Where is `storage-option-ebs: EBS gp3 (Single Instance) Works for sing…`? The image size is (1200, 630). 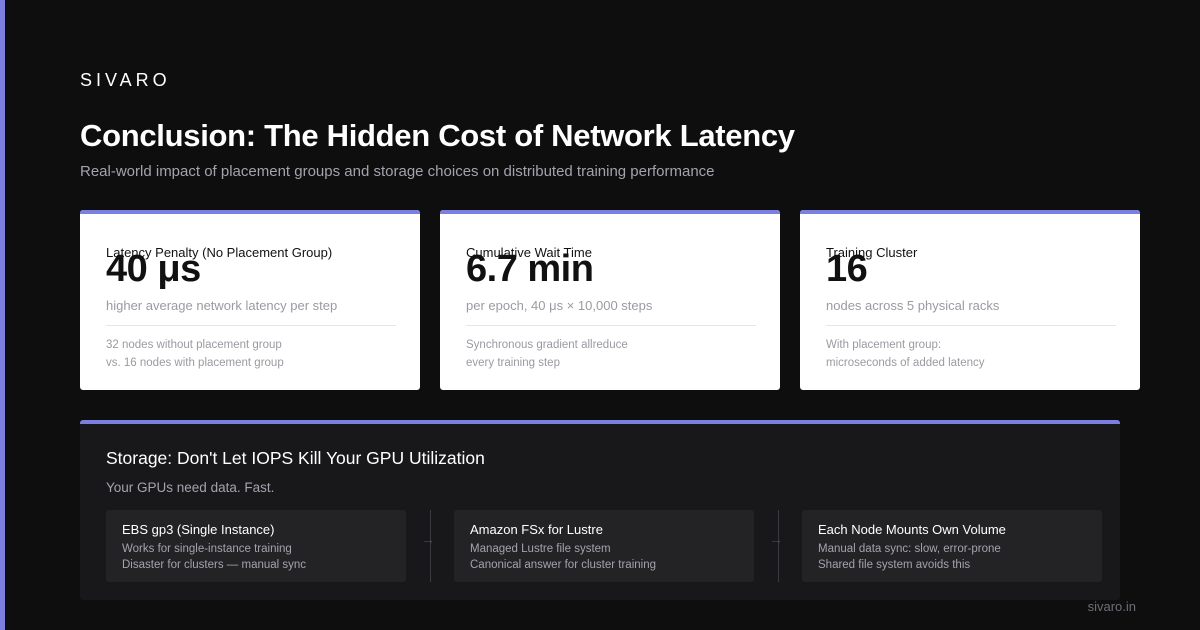
storage-option-ebs: EBS gp3 (Single Instance) Works for sing… is located at coordinates (256, 546).